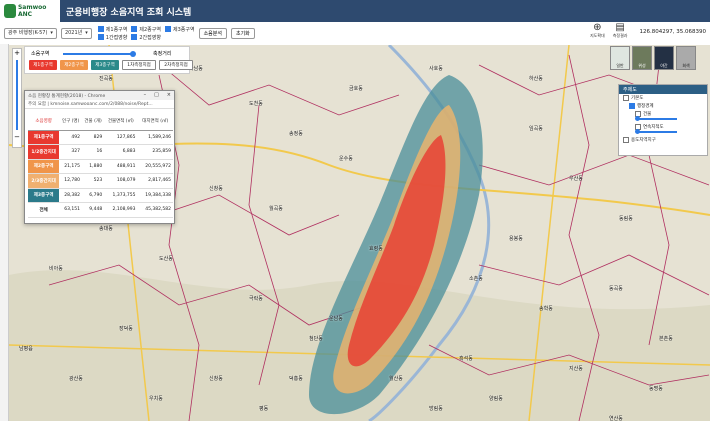 The height and width of the screenshot is (421, 710). Describe the element at coordinates (156, 95) in the screenshot. I see `maximize-icon: □` at that location.